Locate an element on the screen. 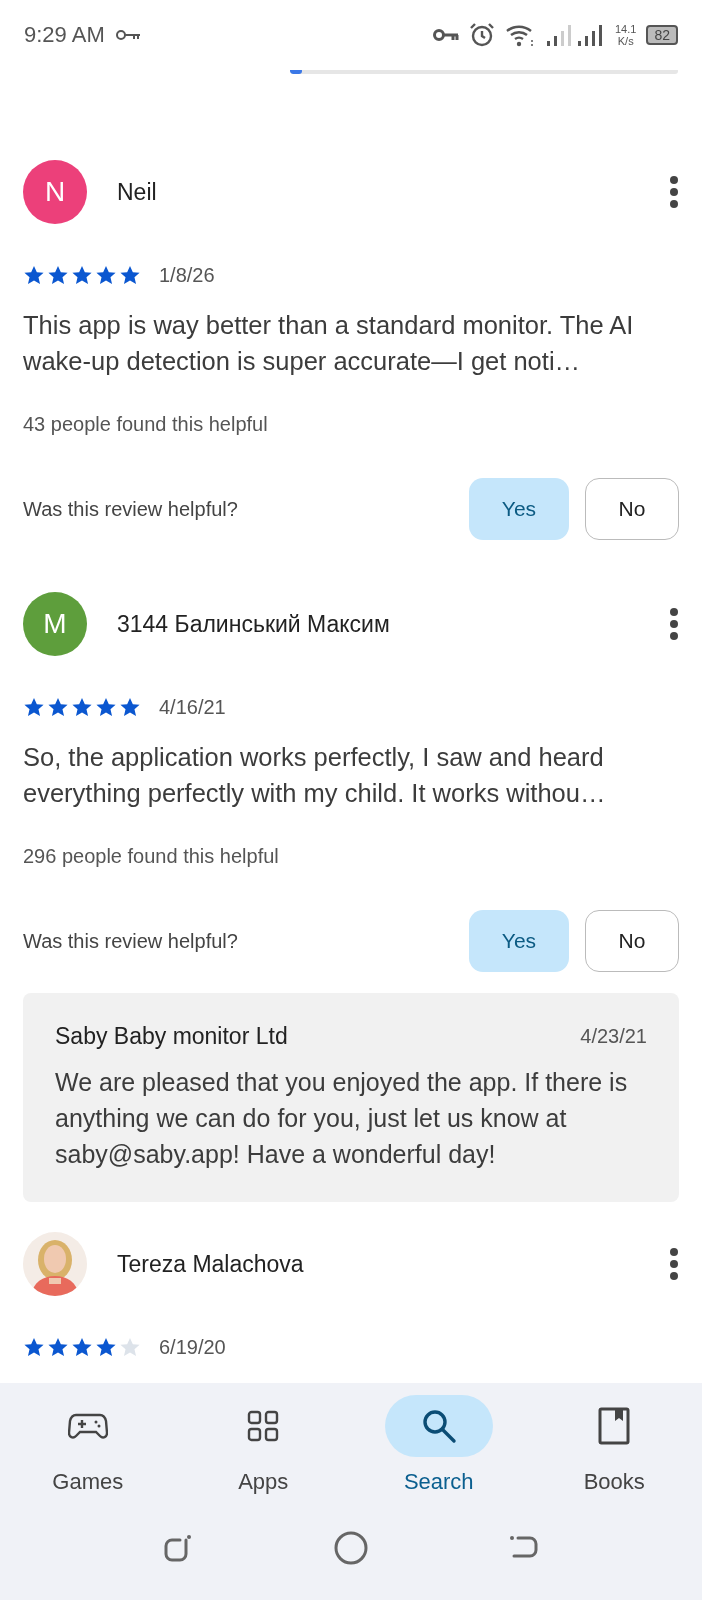 This screenshot has height=1600, width=702. vpn-key-icon is located at coordinates (446, 35).